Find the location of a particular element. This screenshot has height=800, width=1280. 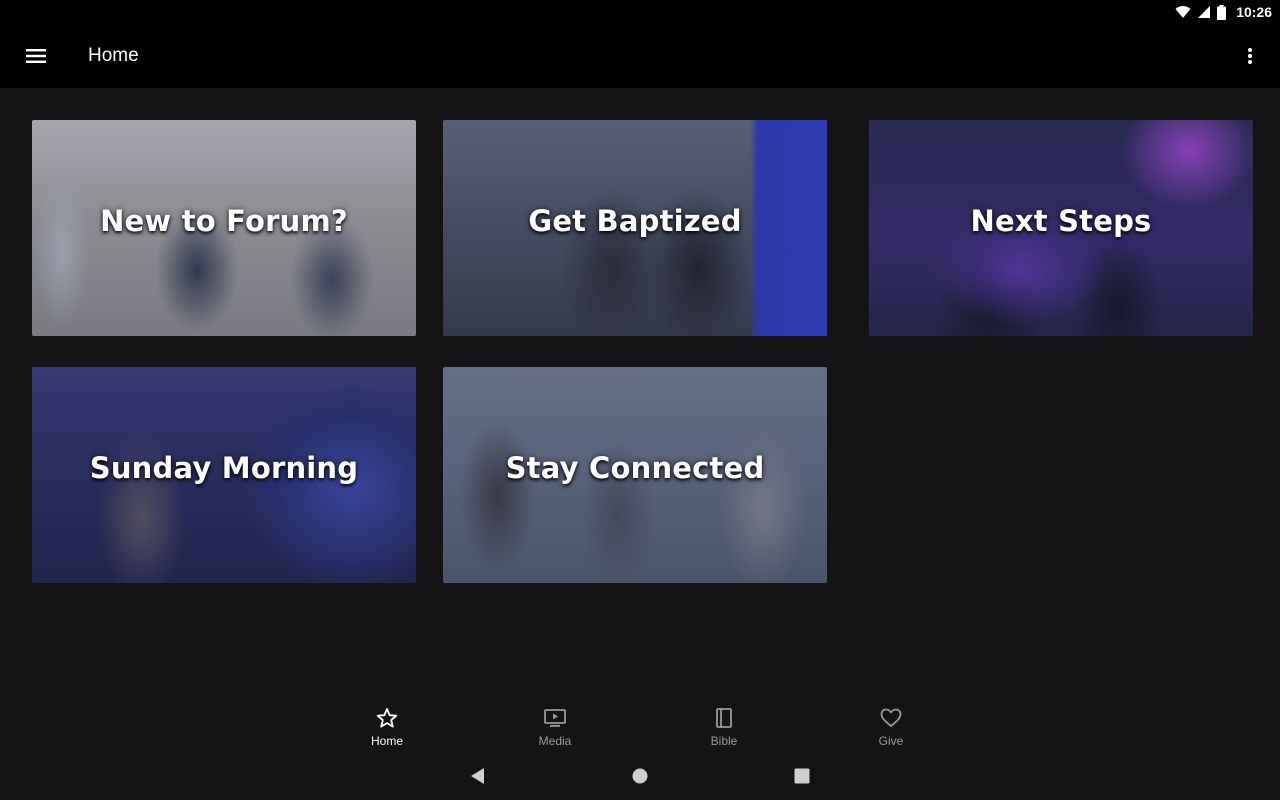

card-sunday-morning: Sunday Morning is located at coordinates (224, 475).